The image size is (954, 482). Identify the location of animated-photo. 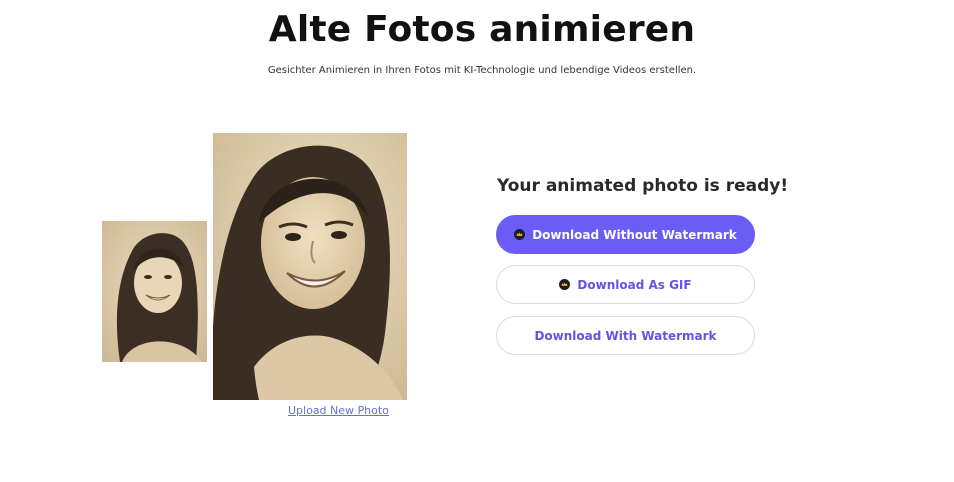
(310, 266).